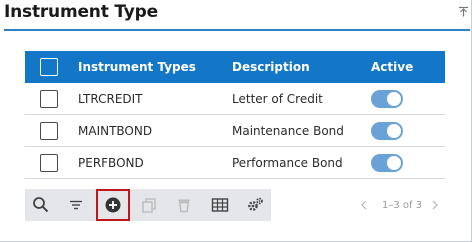  I want to click on table-row: LTRCREDIT Letter of Credit, so click(235, 99).